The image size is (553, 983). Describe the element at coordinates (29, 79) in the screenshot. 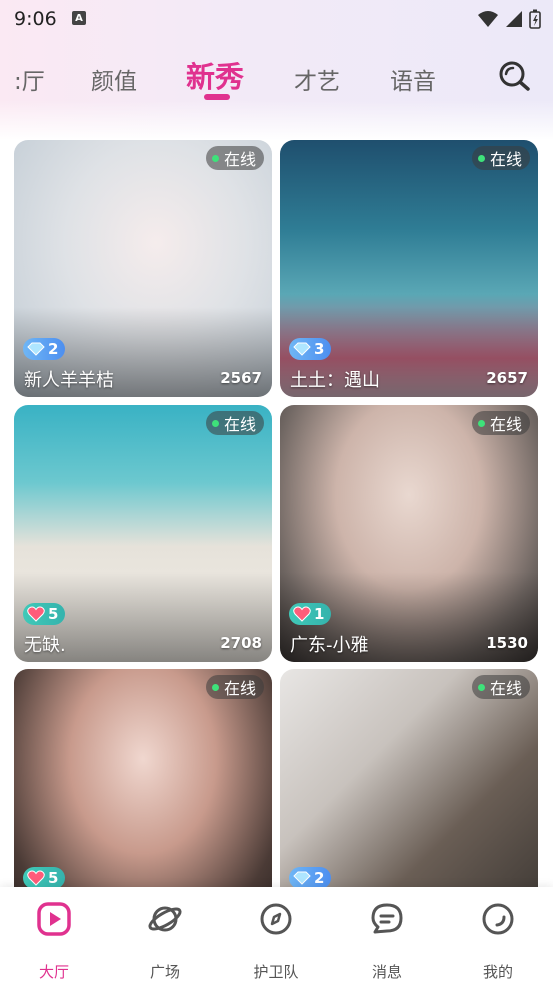

I see `tab-hall: :厅` at that location.